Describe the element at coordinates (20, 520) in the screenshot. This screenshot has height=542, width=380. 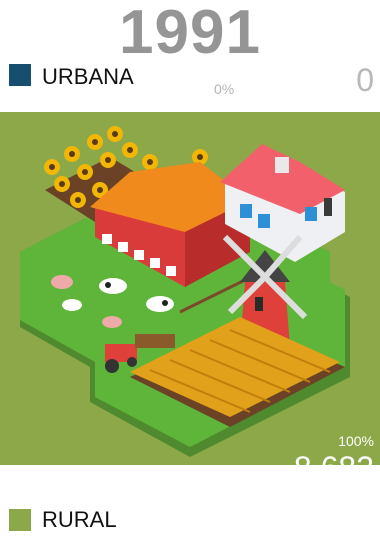
I see `rural-legend-swatch` at that location.